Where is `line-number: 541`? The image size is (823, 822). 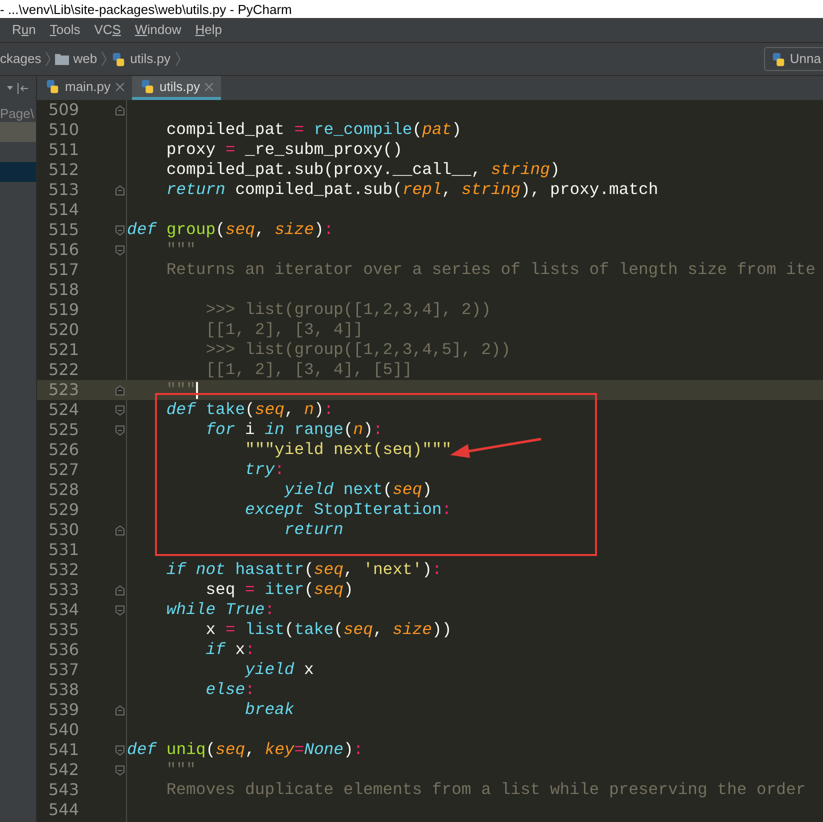
line-number: 541 is located at coordinates (63, 750).